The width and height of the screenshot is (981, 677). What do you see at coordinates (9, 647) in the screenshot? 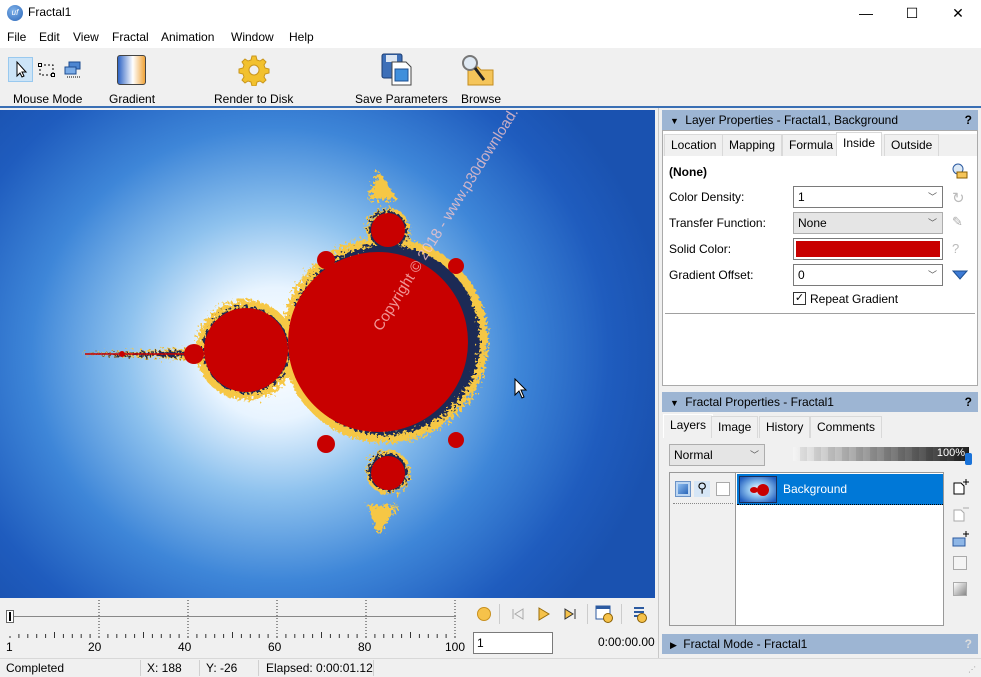
I see `tick-label-1: 1` at bounding box center [9, 647].